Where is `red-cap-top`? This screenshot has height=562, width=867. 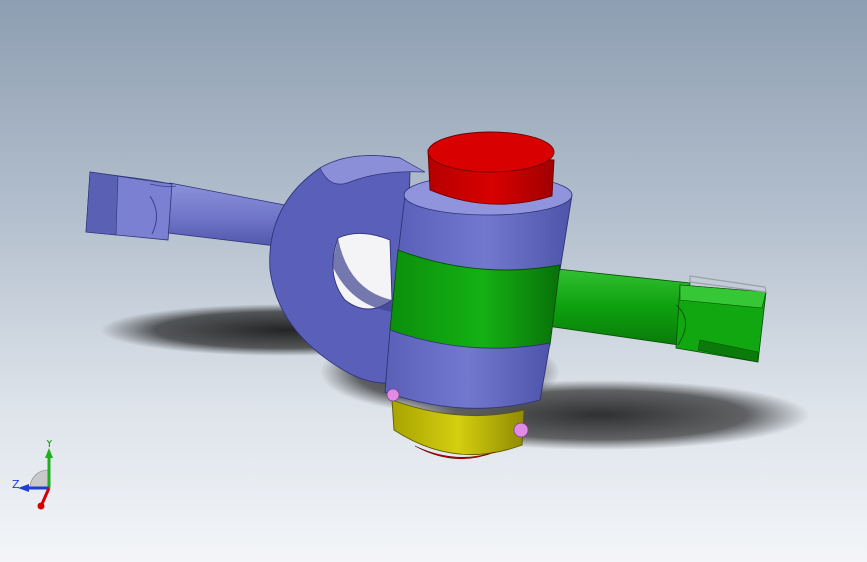 red-cap-top is located at coordinates (491, 168).